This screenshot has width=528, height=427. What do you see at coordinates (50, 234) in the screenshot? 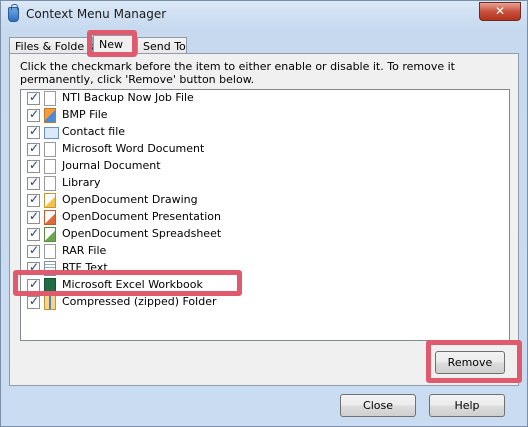
I see `ods-document-icon` at bounding box center [50, 234].